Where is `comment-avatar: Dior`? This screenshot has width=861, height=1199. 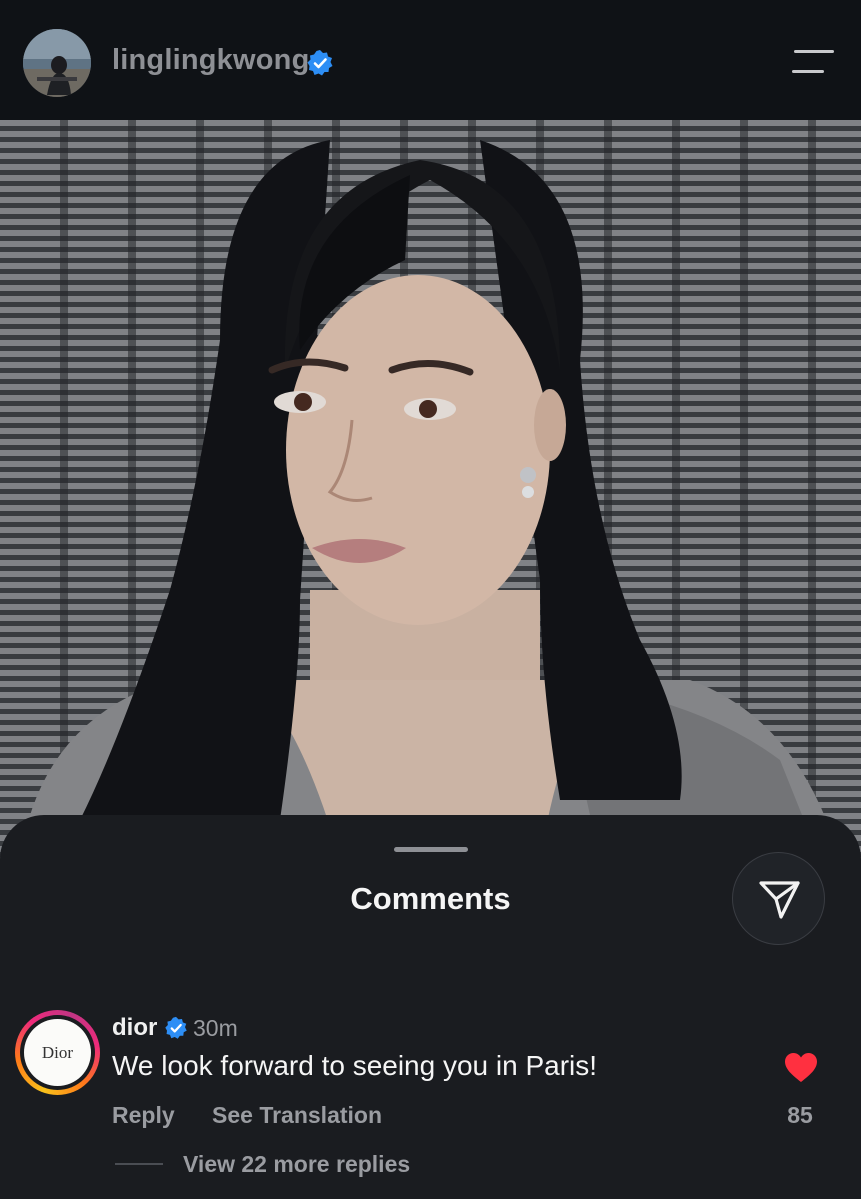 comment-avatar: Dior is located at coordinates (57, 1052).